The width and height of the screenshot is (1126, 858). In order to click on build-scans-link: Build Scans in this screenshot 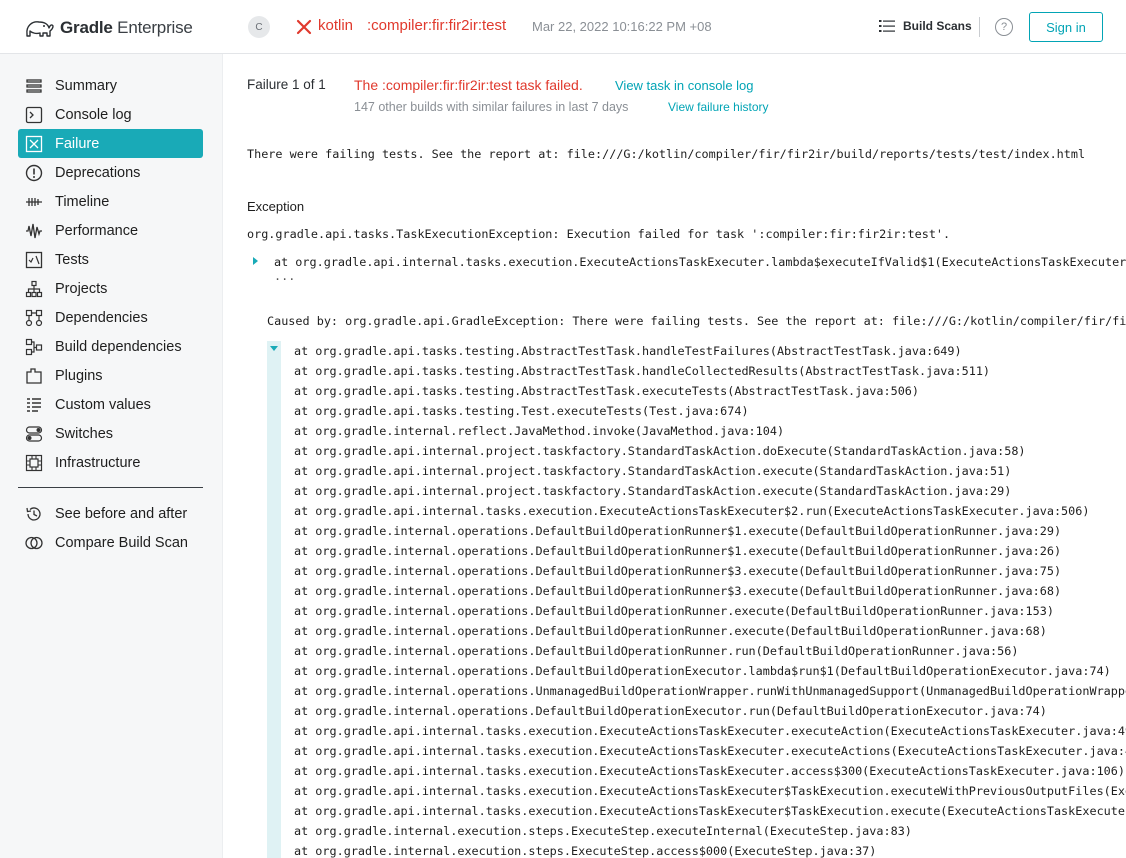, I will do `click(925, 26)`.